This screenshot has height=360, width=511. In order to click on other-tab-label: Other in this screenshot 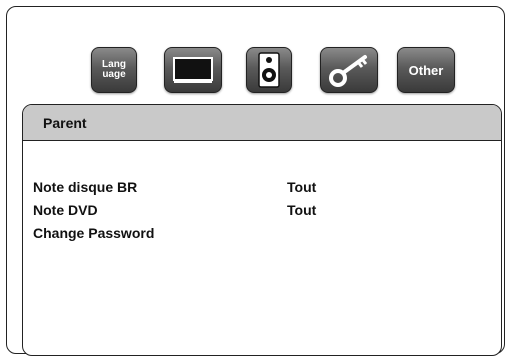, I will do `click(426, 70)`.